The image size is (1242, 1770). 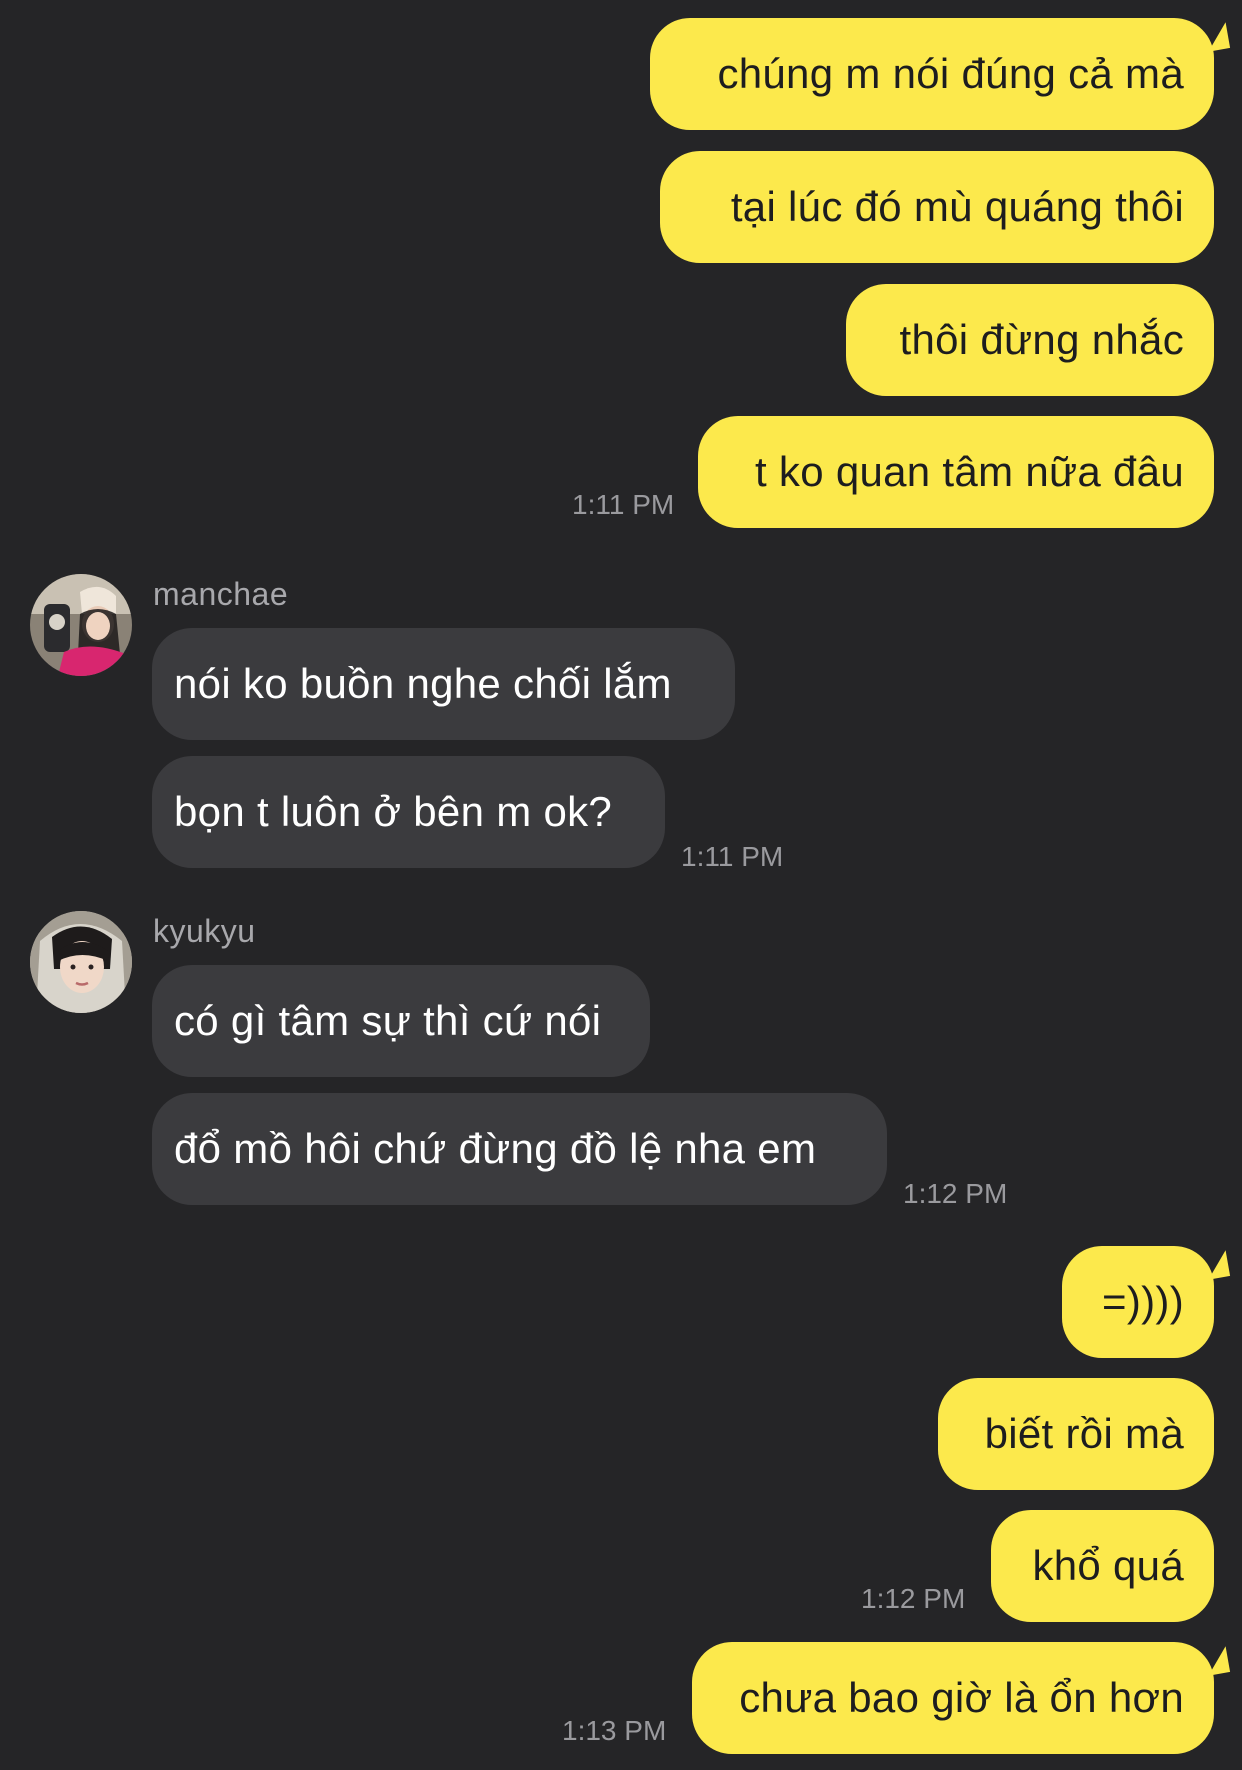 What do you see at coordinates (1041, 339) in the screenshot?
I see `message-text: thôi đừng nhắc` at bounding box center [1041, 339].